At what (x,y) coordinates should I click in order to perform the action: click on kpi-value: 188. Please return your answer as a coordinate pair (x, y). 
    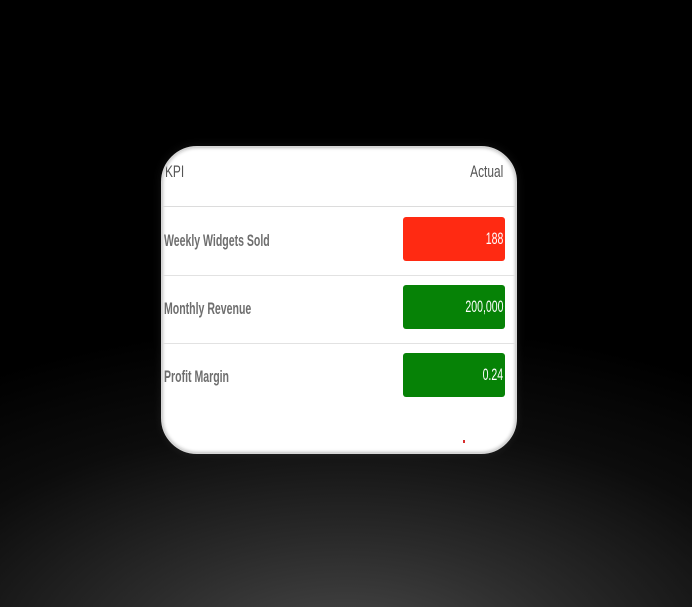
    Looking at the image, I should click on (494, 238).